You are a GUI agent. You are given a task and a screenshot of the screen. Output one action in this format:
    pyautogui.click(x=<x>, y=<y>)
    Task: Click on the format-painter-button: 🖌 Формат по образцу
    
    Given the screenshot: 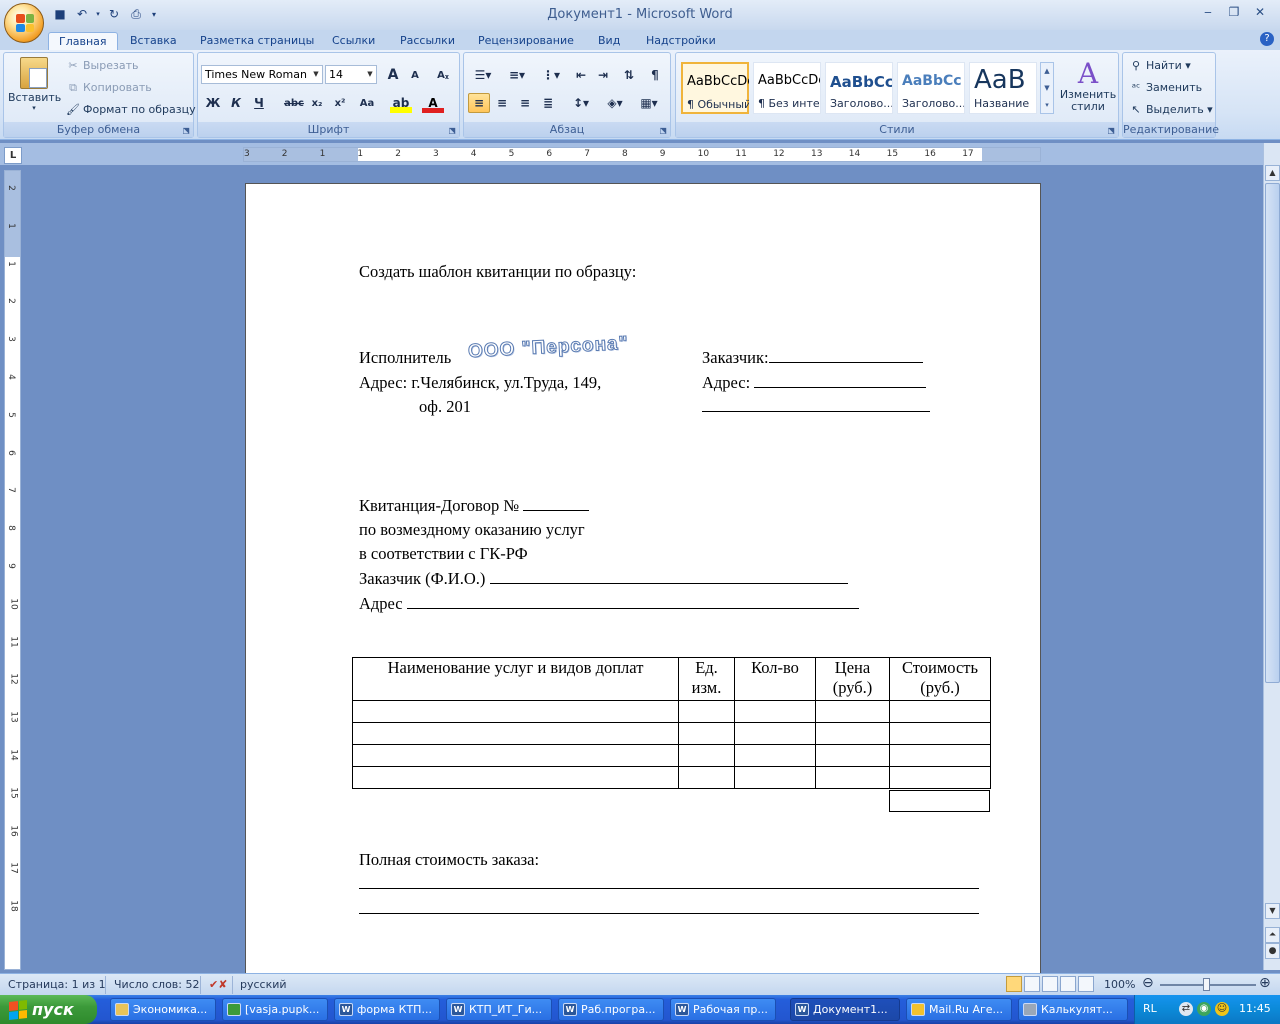 What is the action you would take?
    pyautogui.click(x=131, y=110)
    